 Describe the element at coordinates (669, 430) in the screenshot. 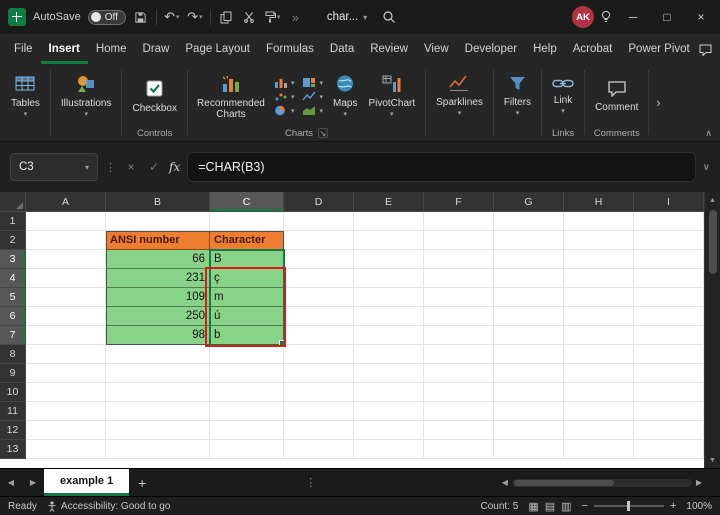

I see `cell-I12` at that location.